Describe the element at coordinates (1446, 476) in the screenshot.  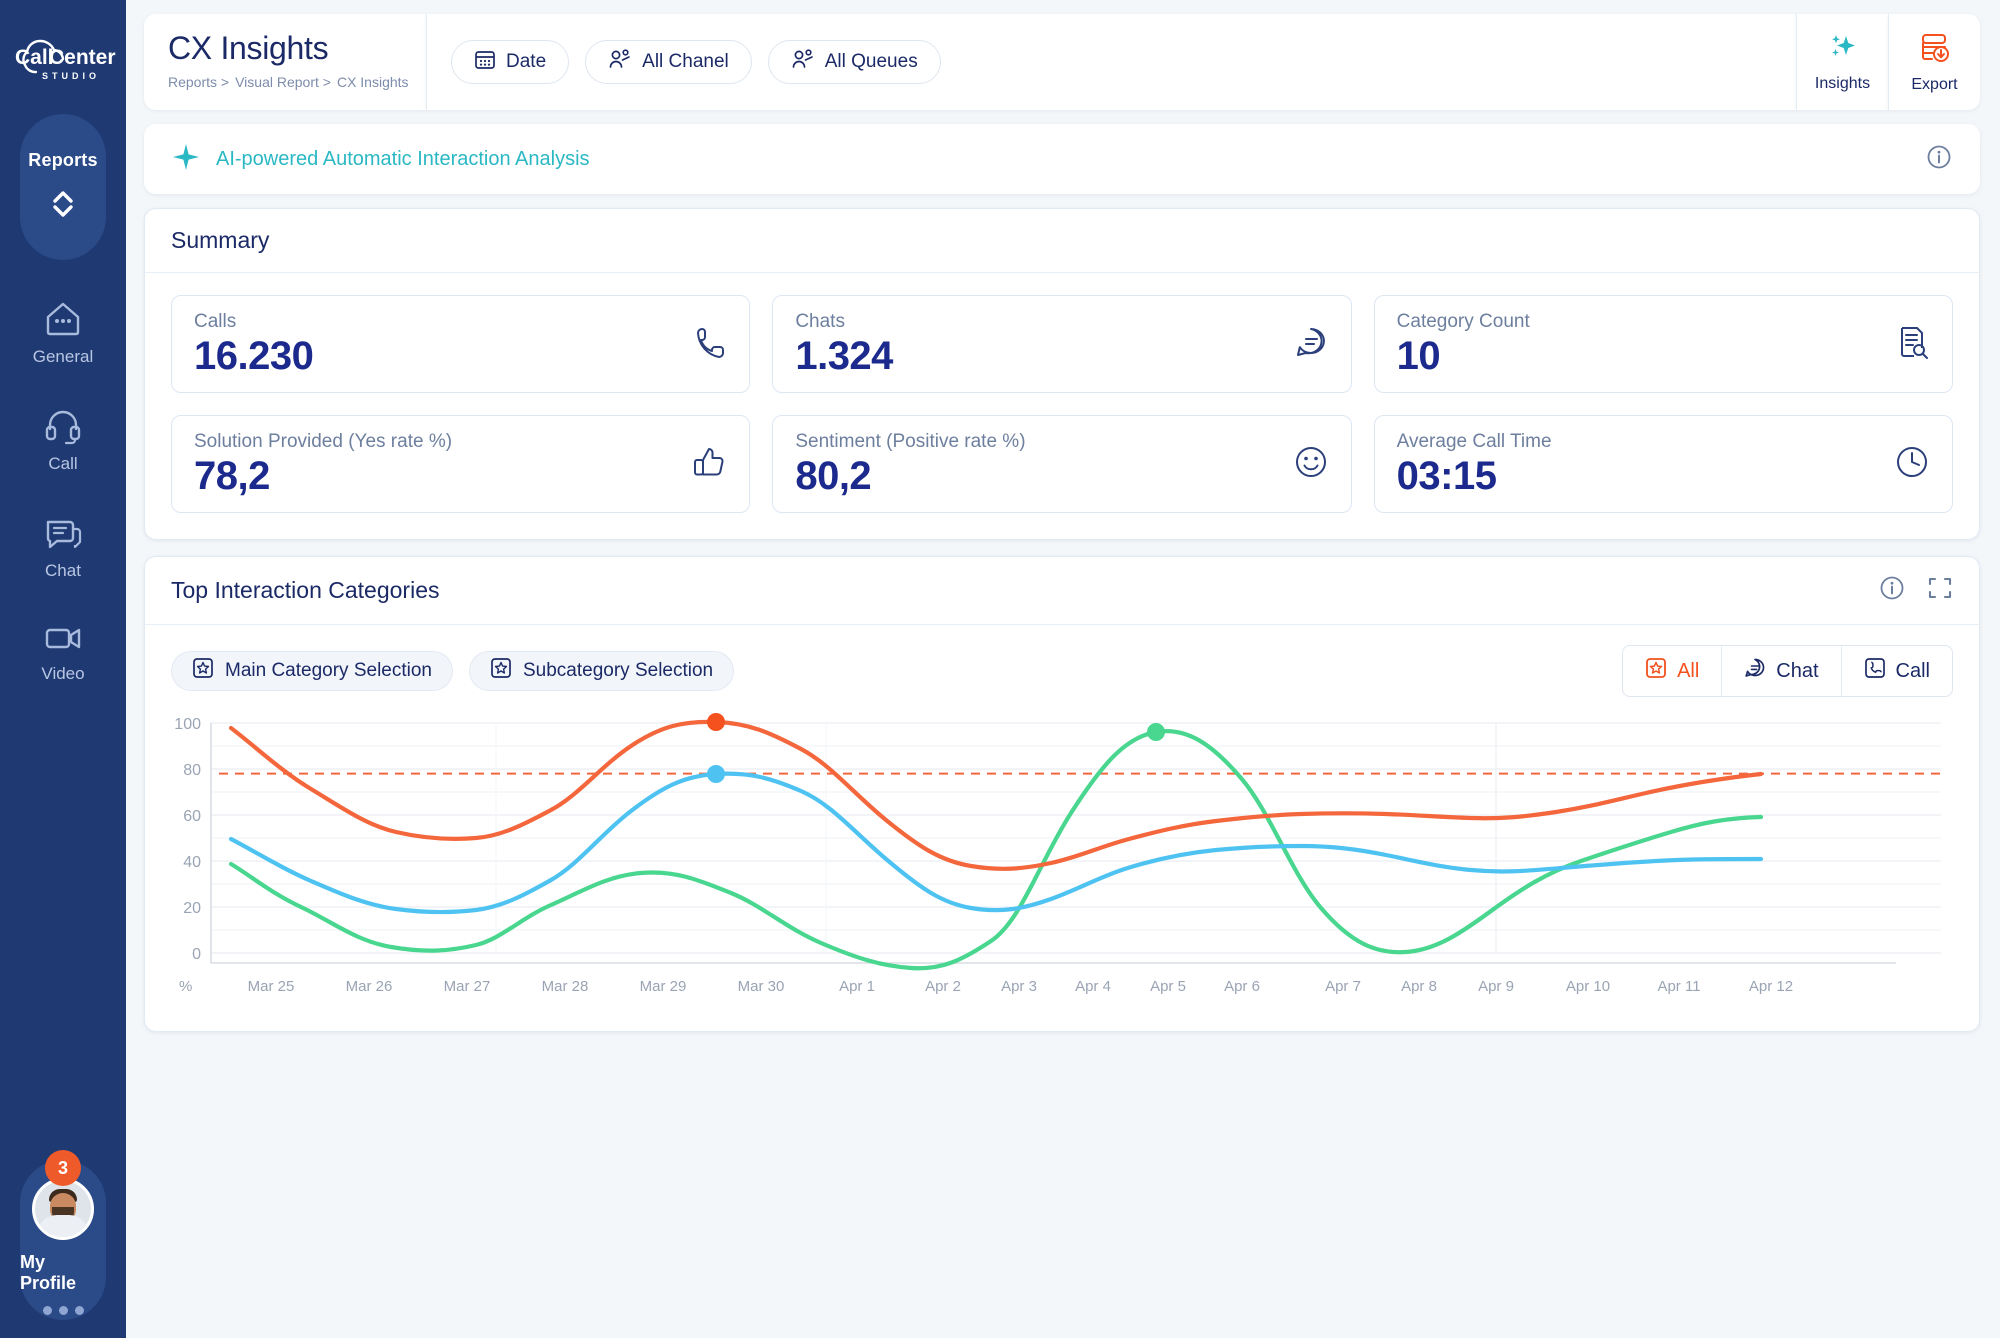
I see `kpi-value: 03:15` at that location.